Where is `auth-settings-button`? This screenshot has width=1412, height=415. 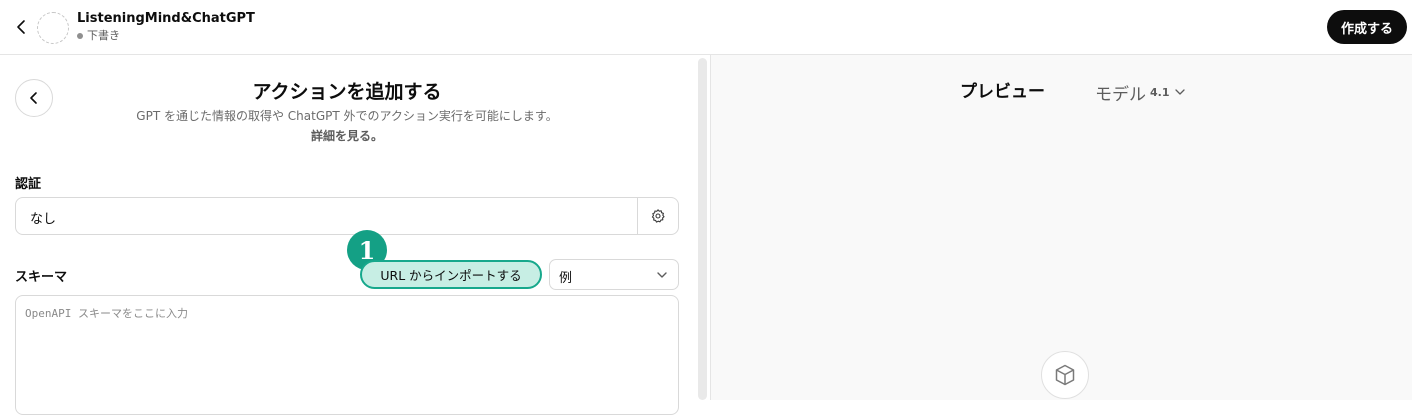
auth-settings-button is located at coordinates (657, 216).